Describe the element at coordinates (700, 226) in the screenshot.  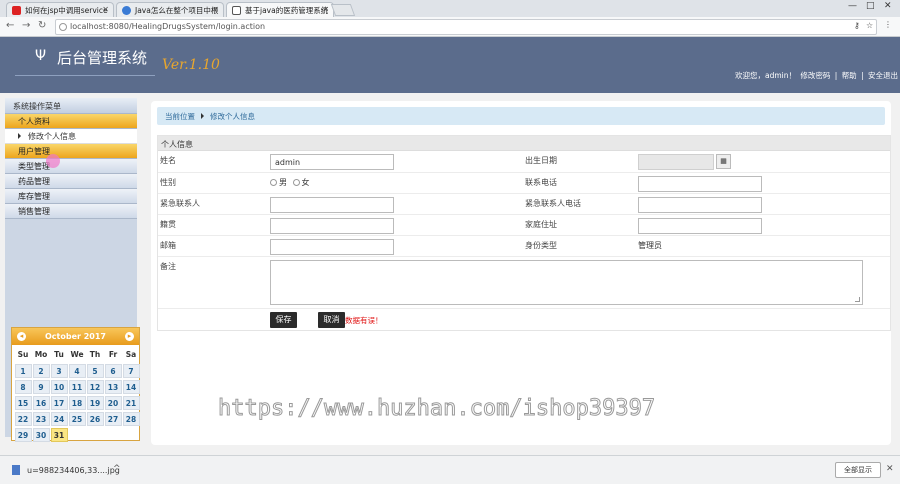
I see `home-address-input` at that location.